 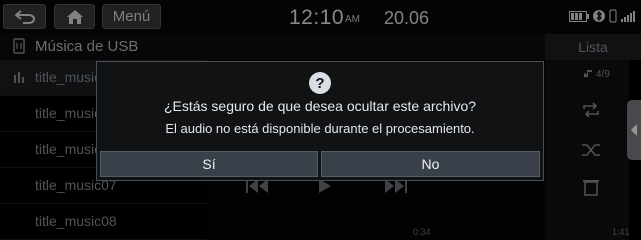 I want to click on no-button: No, so click(x=430, y=164).